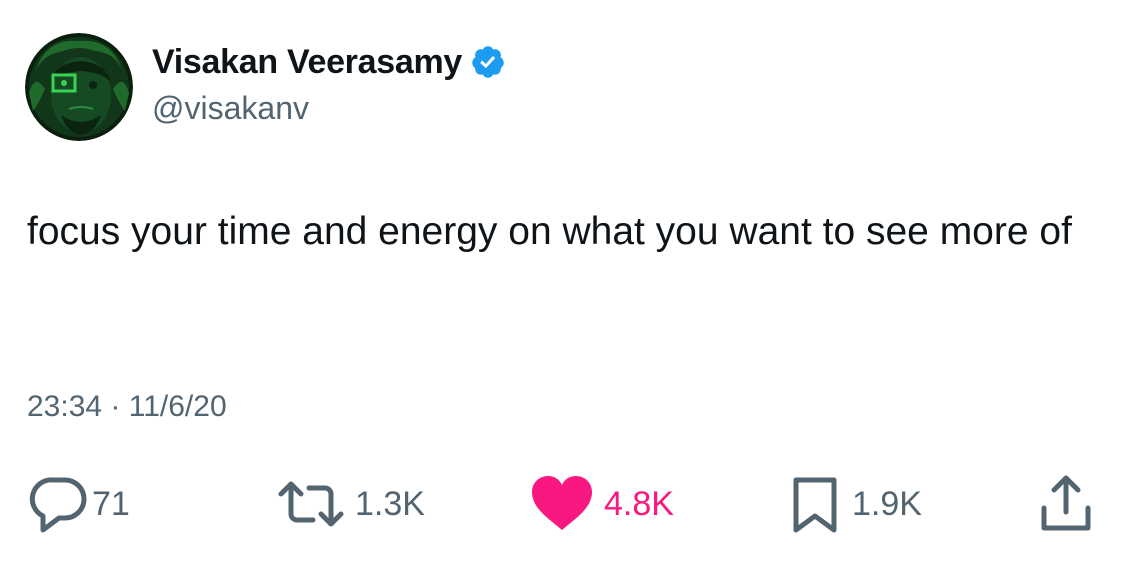 The image size is (1125, 570). Describe the element at coordinates (815, 504) in the screenshot. I see `bookmark-icon` at that location.